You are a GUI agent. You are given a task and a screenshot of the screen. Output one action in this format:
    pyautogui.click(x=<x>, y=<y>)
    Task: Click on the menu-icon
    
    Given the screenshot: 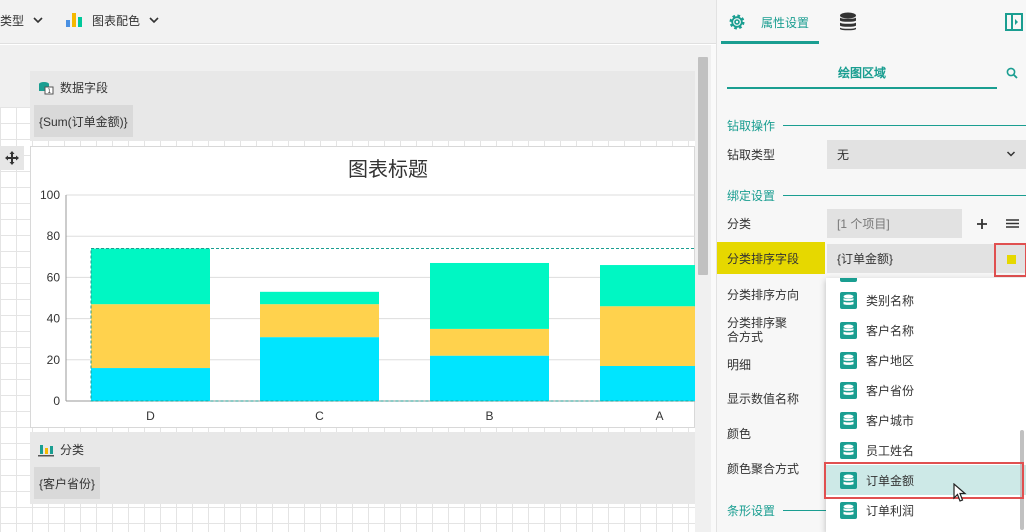 What is the action you would take?
    pyautogui.click(x=1012, y=223)
    